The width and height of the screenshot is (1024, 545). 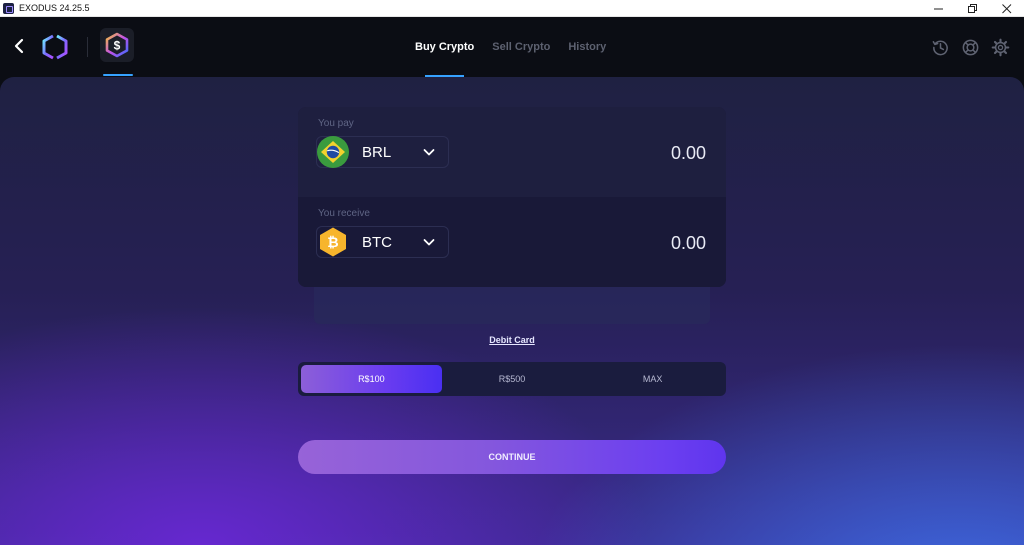 What do you see at coordinates (8, 8) in the screenshot?
I see `exodus-app-icon` at bounding box center [8, 8].